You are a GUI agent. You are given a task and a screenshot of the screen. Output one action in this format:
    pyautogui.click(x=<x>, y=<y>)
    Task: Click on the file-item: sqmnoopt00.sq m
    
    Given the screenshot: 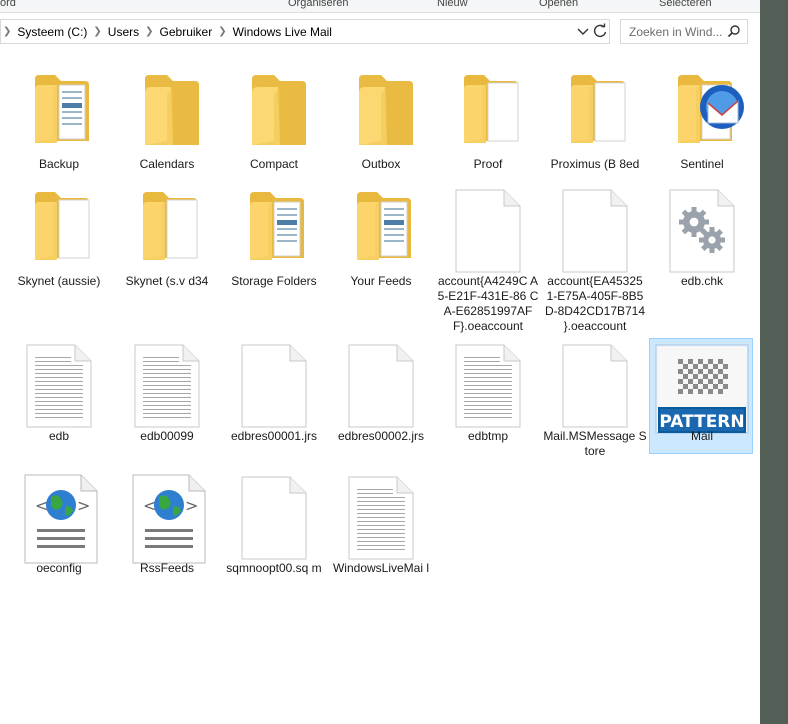 What is the action you would take?
    pyautogui.click(x=273, y=529)
    